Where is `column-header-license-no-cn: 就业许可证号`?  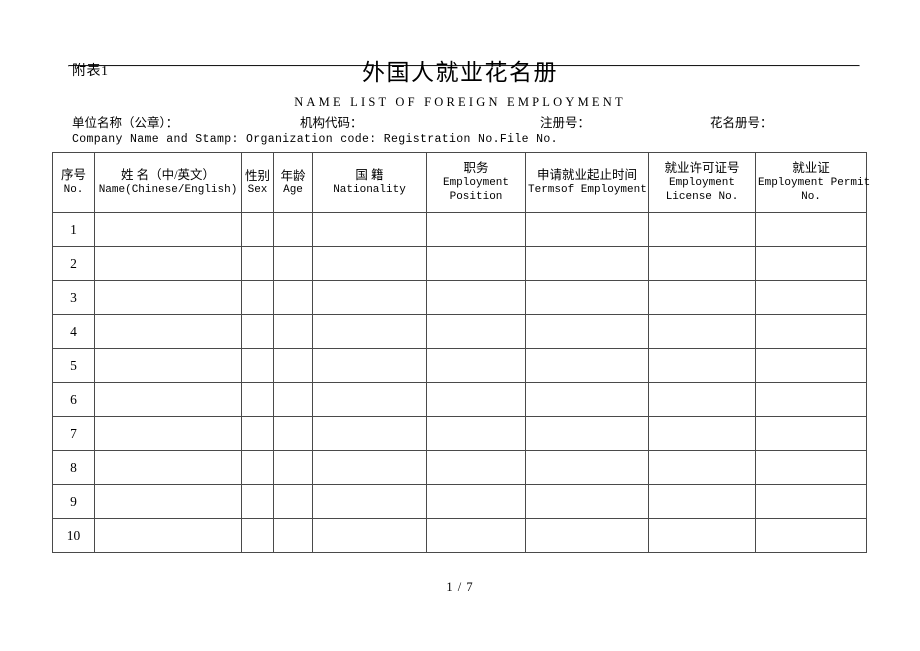
column-header-license-no-cn: 就业许可证号 is located at coordinates (702, 168).